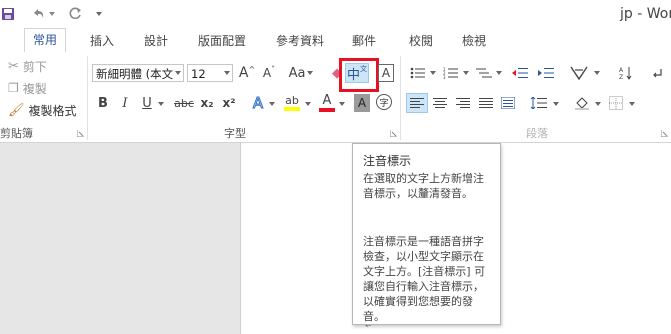  What do you see at coordinates (247, 73) in the screenshot?
I see `grow-font-button: A ^` at bounding box center [247, 73].